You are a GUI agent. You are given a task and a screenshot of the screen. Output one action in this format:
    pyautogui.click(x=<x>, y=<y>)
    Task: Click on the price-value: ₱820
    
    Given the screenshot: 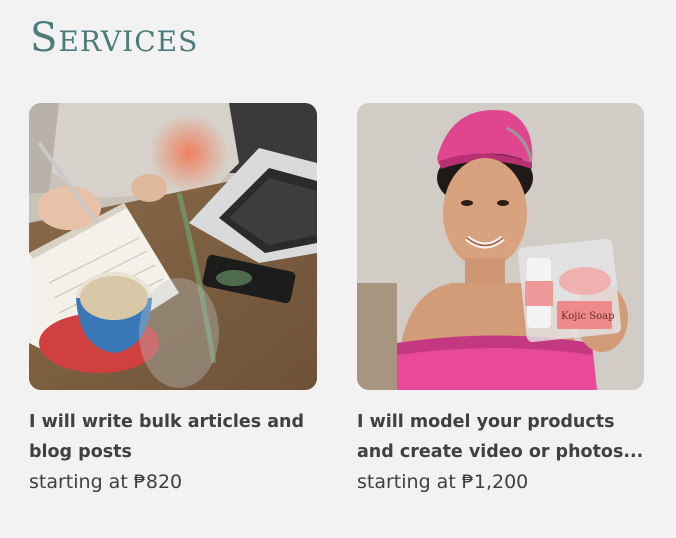 What is the action you would take?
    pyautogui.click(x=158, y=482)
    